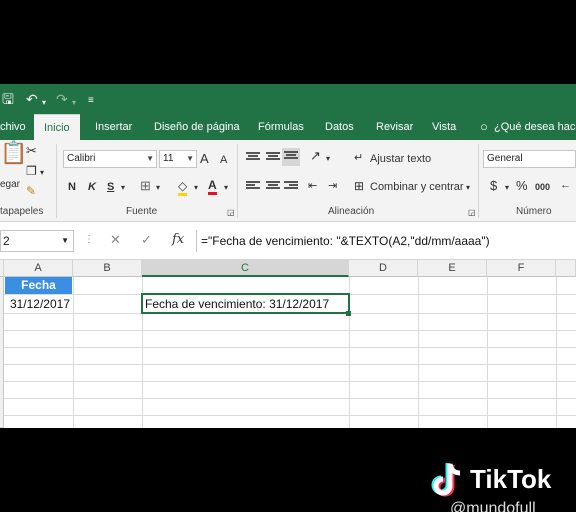 This screenshot has height=512, width=576. What do you see at coordinates (312, 186) in the screenshot?
I see `decrease-indent-icon: ⇤` at bounding box center [312, 186].